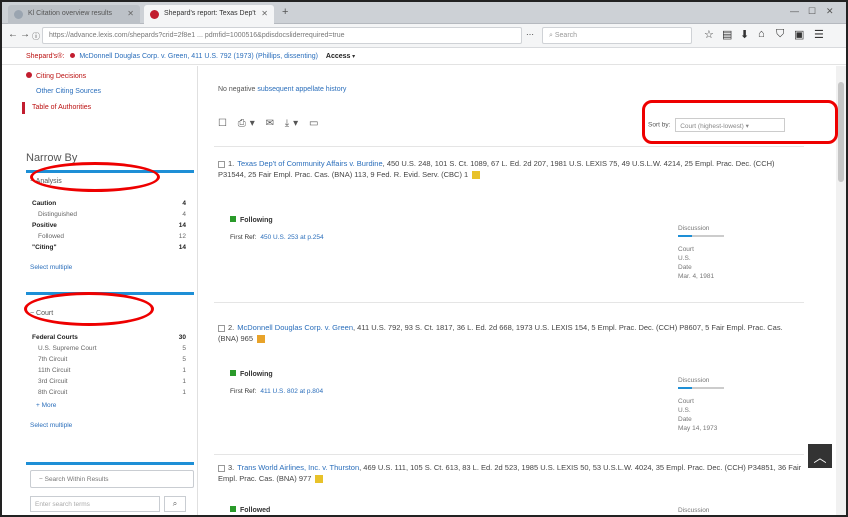 This screenshot has height=517, width=848. I want to click on facet-distinguished: Distinguished 4, so click(112, 214).